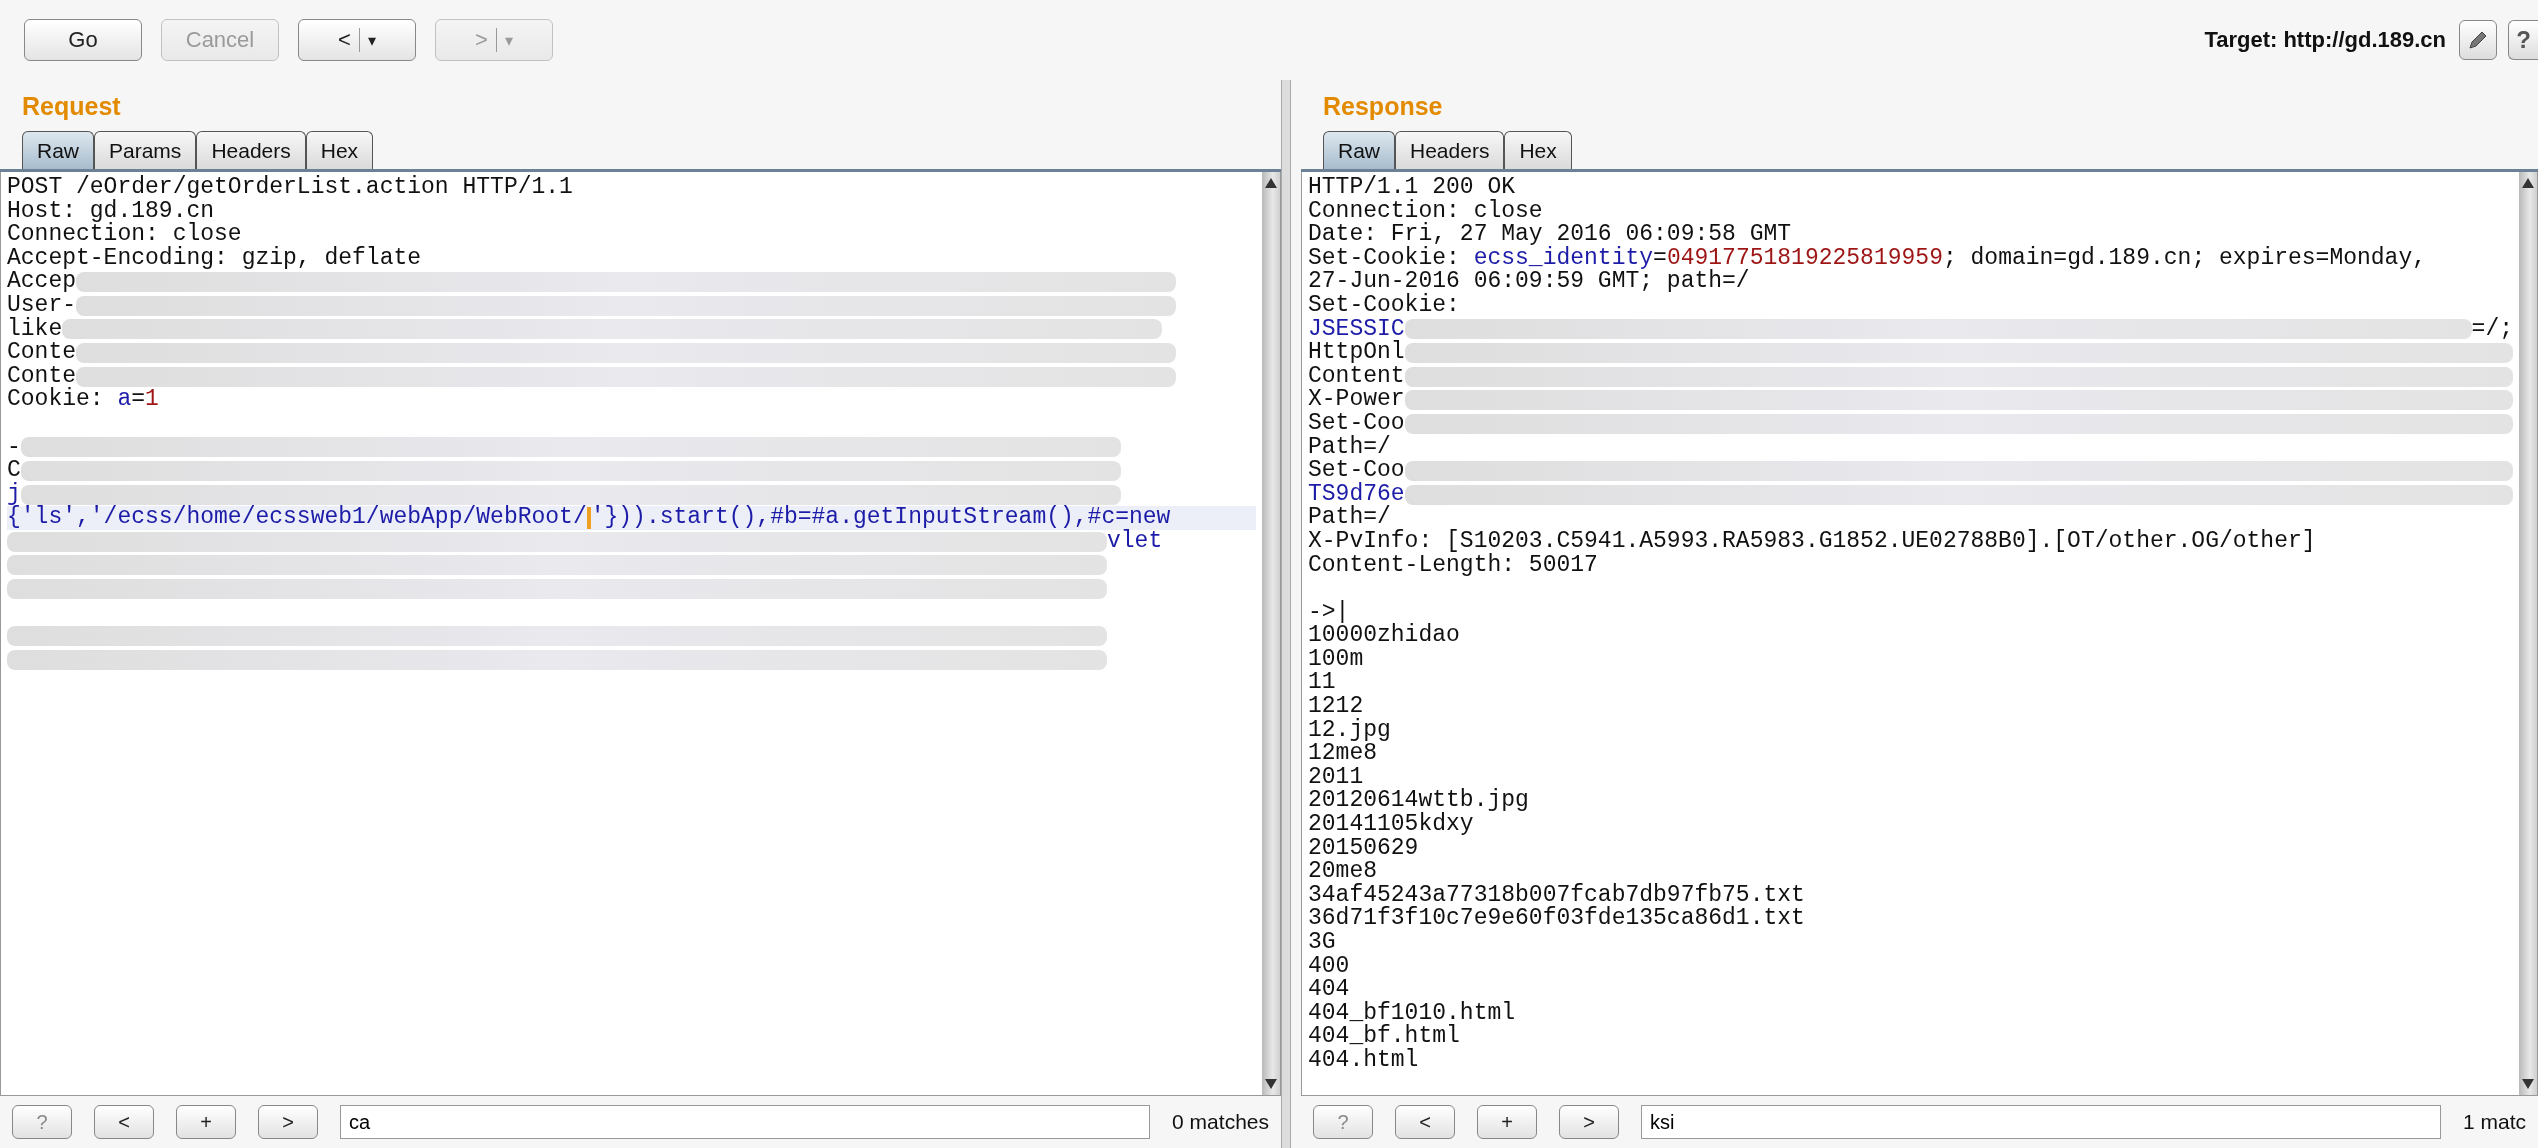 The image size is (2538, 1148). I want to click on code-line: 1212, so click(1336, 707).